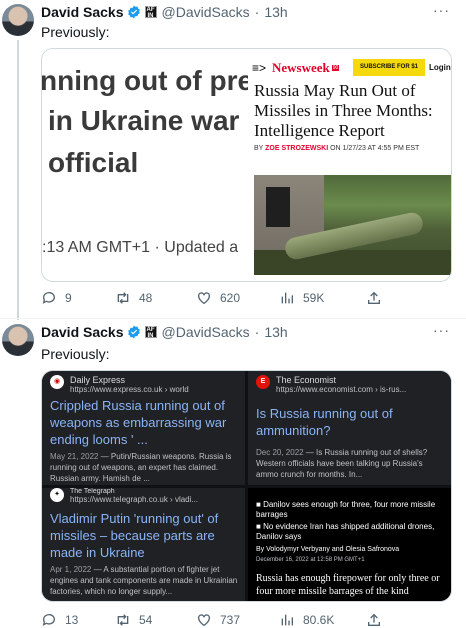 The width and height of the screenshot is (466, 628). What do you see at coordinates (233, 318) in the screenshot?
I see `tweet-divider` at bounding box center [233, 318].